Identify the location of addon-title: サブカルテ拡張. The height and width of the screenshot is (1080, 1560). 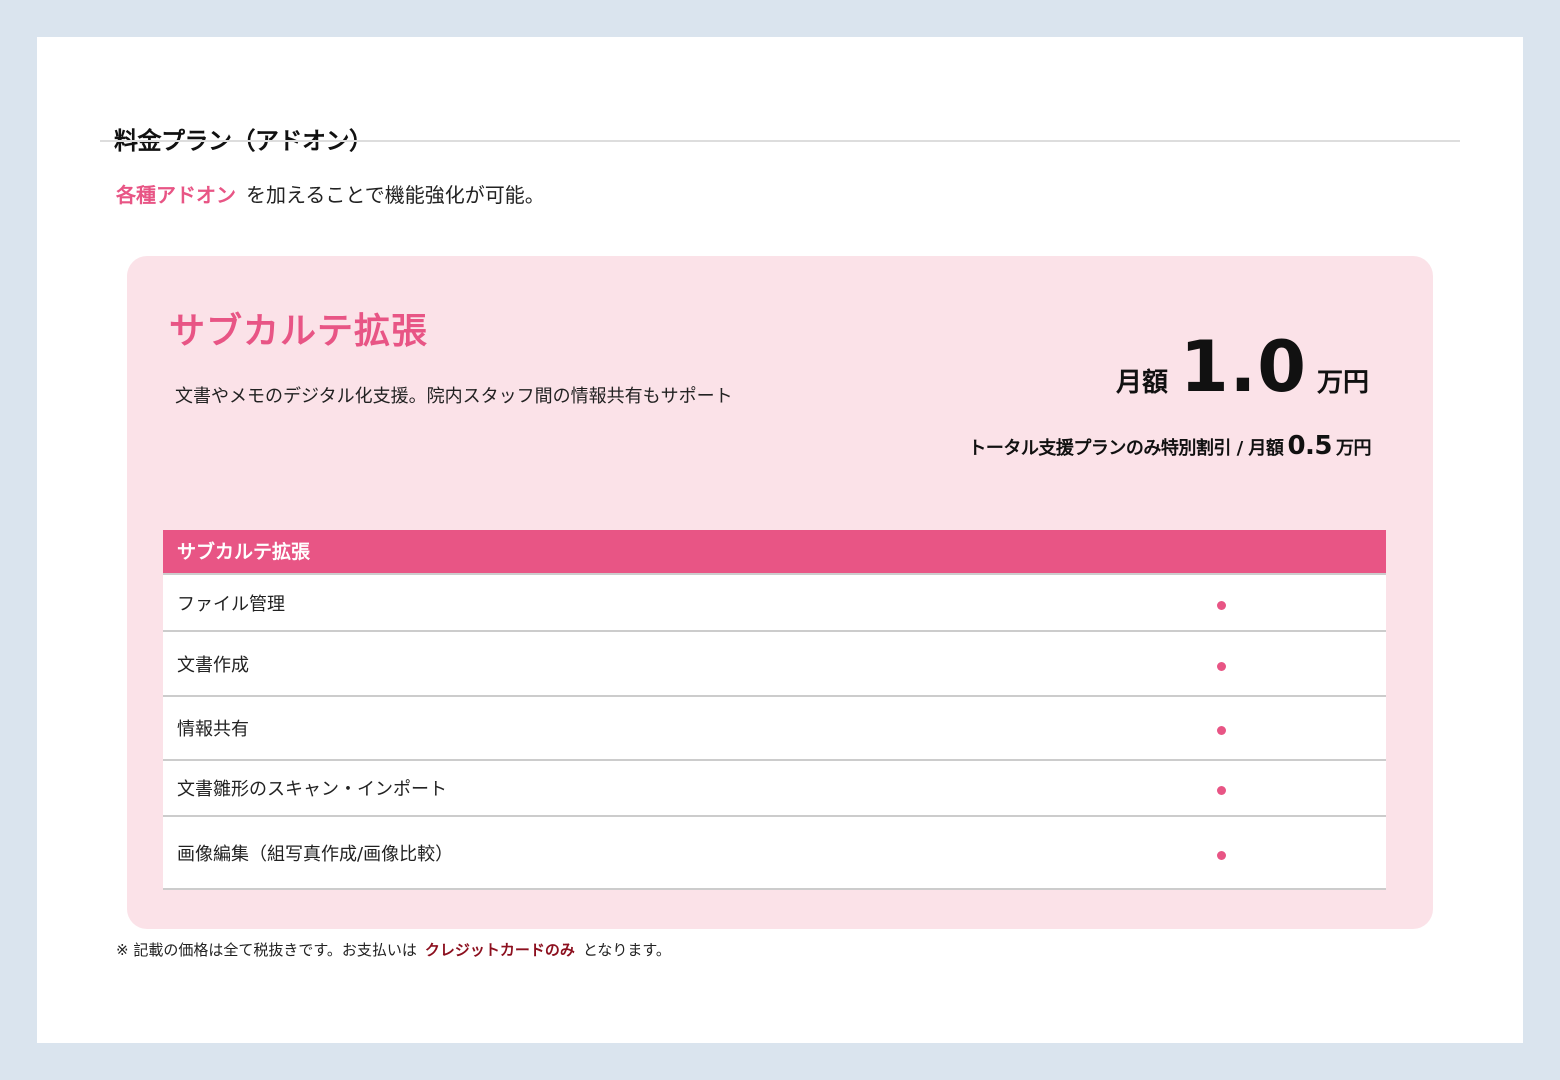
(299, 331).